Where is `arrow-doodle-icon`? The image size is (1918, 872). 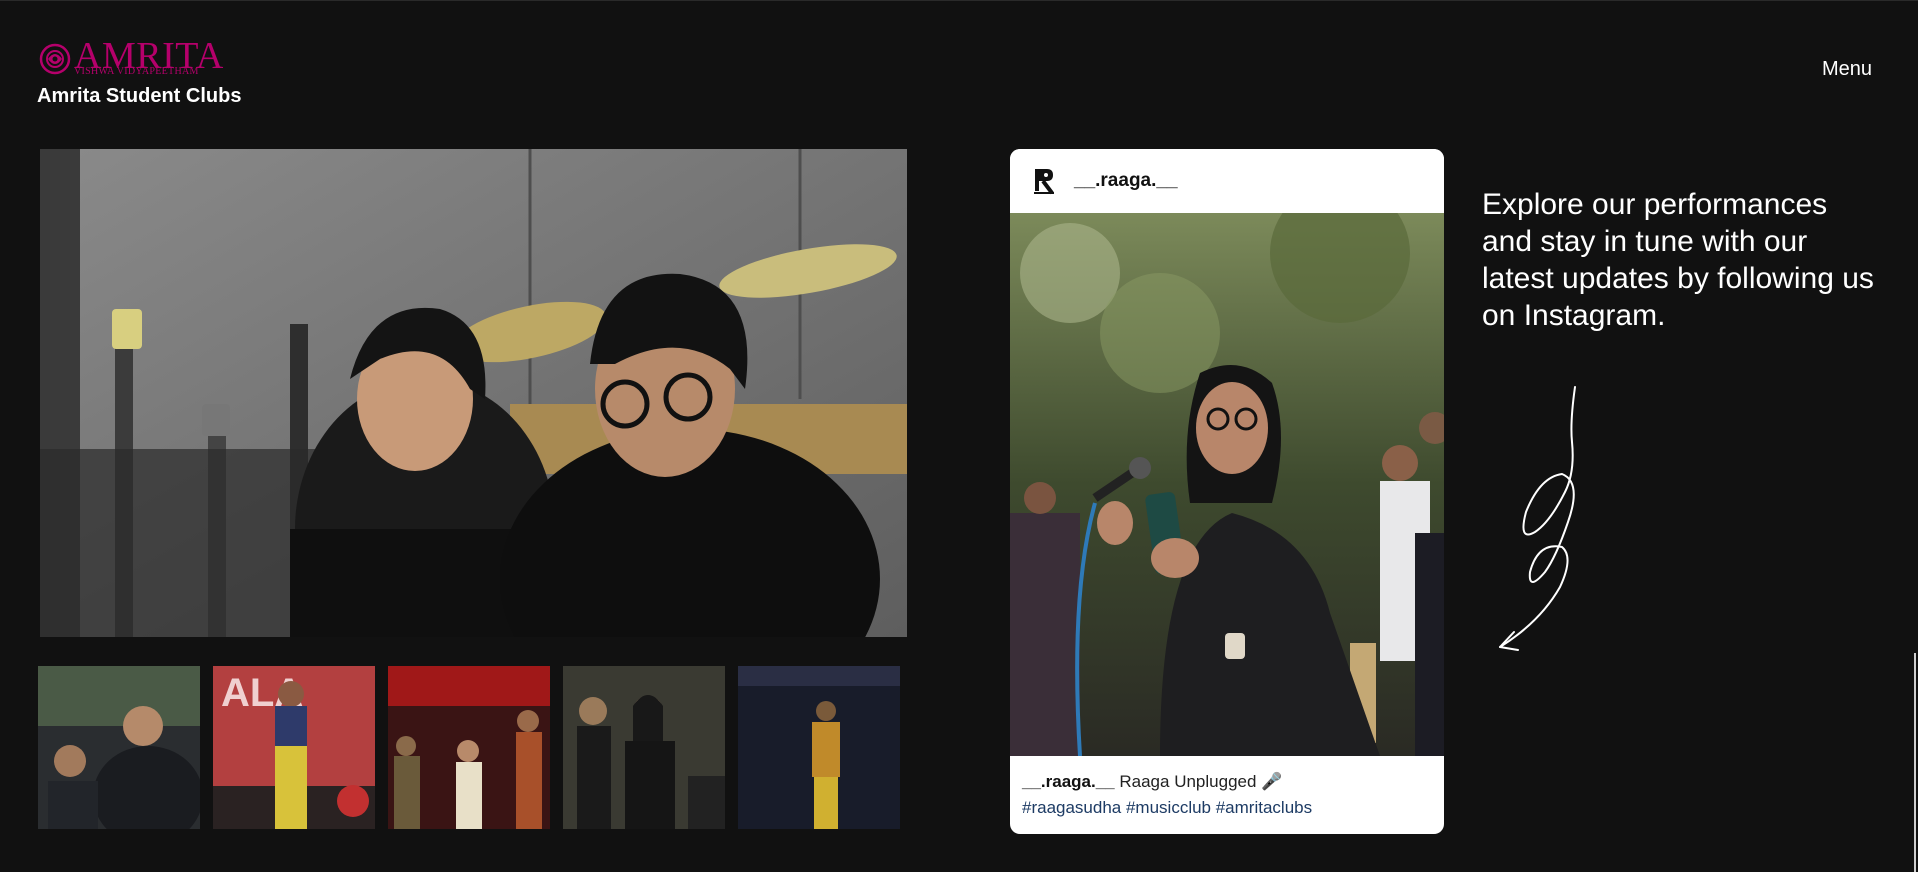
arrow-doodle-icon is located at coordinates (1537, 518).